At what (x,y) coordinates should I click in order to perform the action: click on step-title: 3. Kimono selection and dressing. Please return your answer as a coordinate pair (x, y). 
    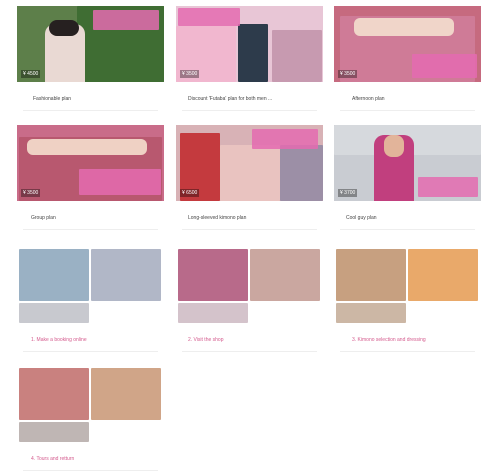
    Looking at the image, I should click on (414, 340).